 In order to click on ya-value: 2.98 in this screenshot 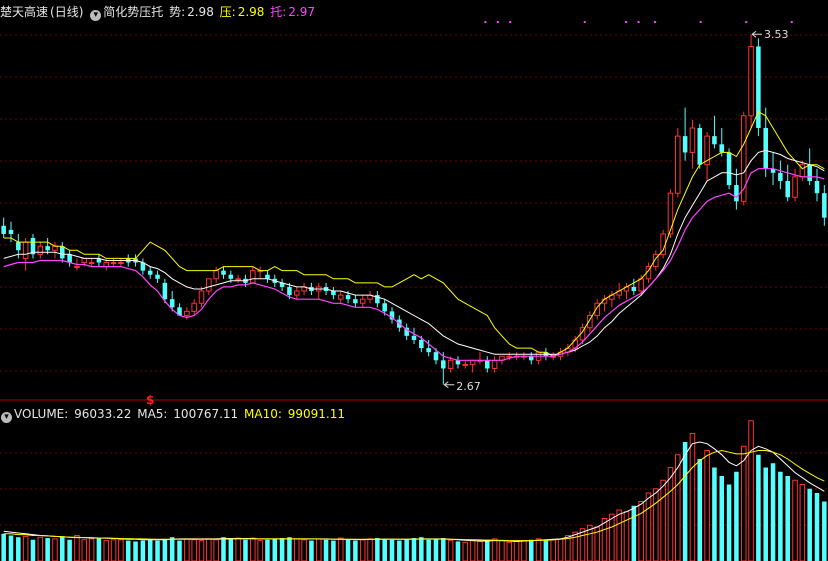, I will do `click(251, 12)`.